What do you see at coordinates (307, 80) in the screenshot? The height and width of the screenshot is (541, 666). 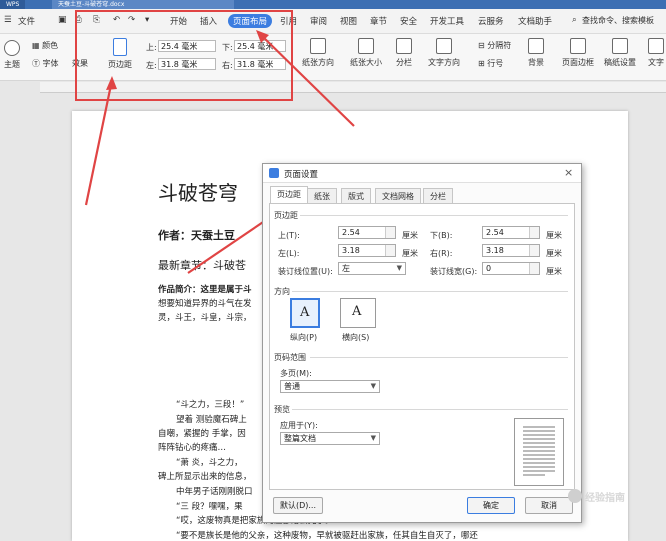 I see `arrow-to-page-layout` at bounding box center [307, 80].